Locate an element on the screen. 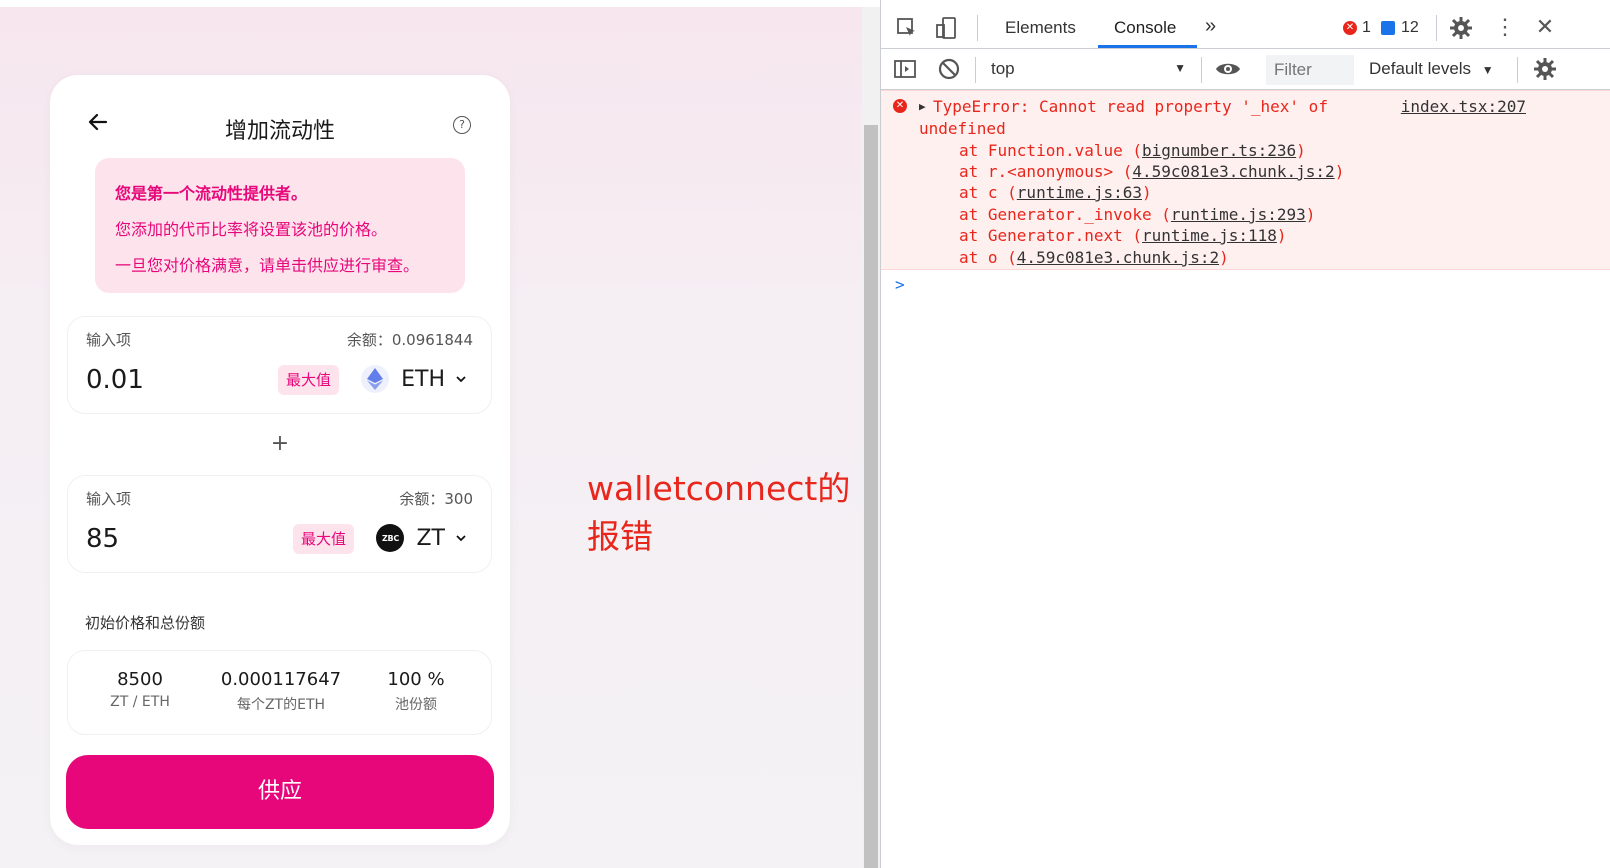  currency-input-1: 输入项 余额：0.0961844 0.01 最大值 ETH is located at coordinates (279, 365).